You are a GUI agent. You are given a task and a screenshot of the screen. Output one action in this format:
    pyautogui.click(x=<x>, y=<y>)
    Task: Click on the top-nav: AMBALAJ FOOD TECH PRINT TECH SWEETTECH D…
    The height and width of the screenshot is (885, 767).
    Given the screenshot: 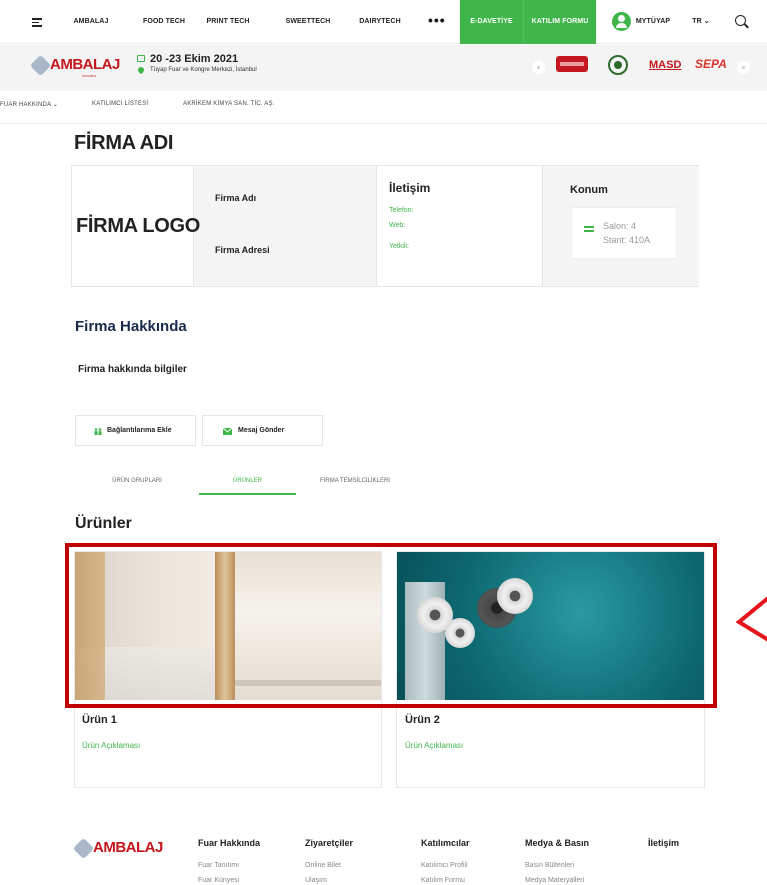 What is the action you would take?
    pyautogui.click(x=383, y=22)
    